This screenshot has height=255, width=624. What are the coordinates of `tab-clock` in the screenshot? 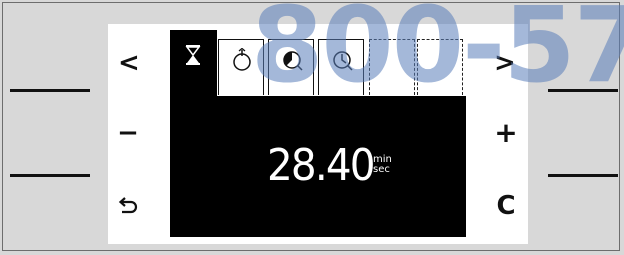 It's located at (341, 67).